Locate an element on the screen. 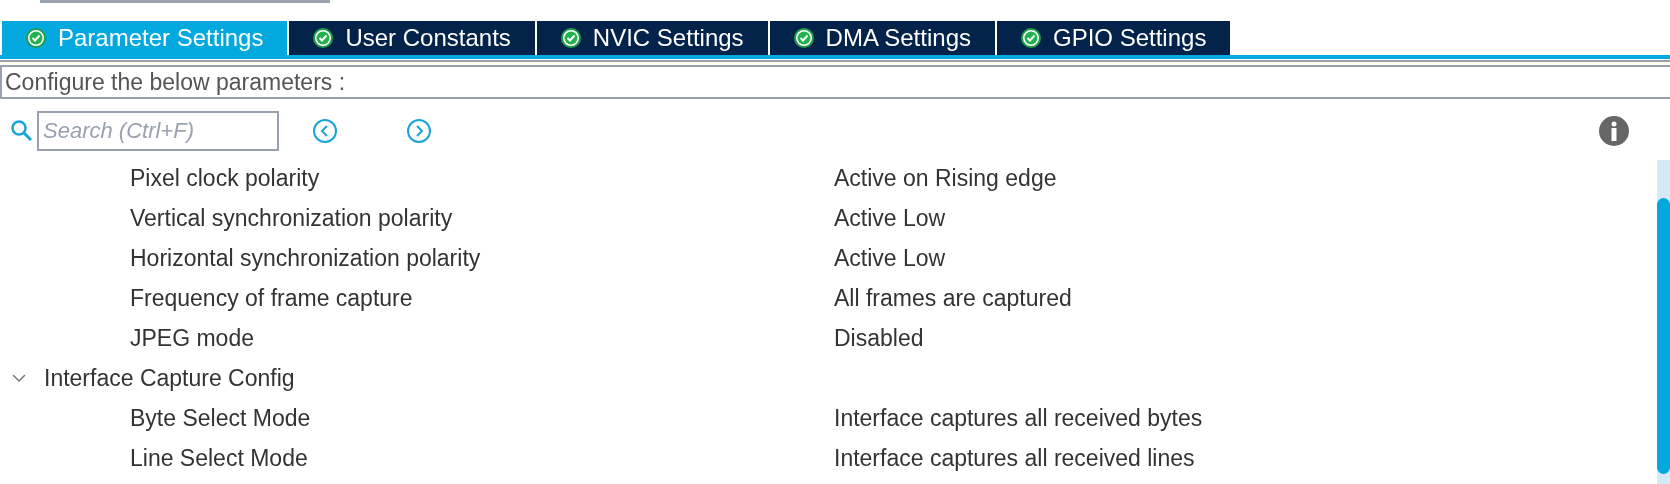 The width and height of the screenshot is (1670, 484). parameter-value: Interface captures all received bytes is located at coordinates (1018, 418).